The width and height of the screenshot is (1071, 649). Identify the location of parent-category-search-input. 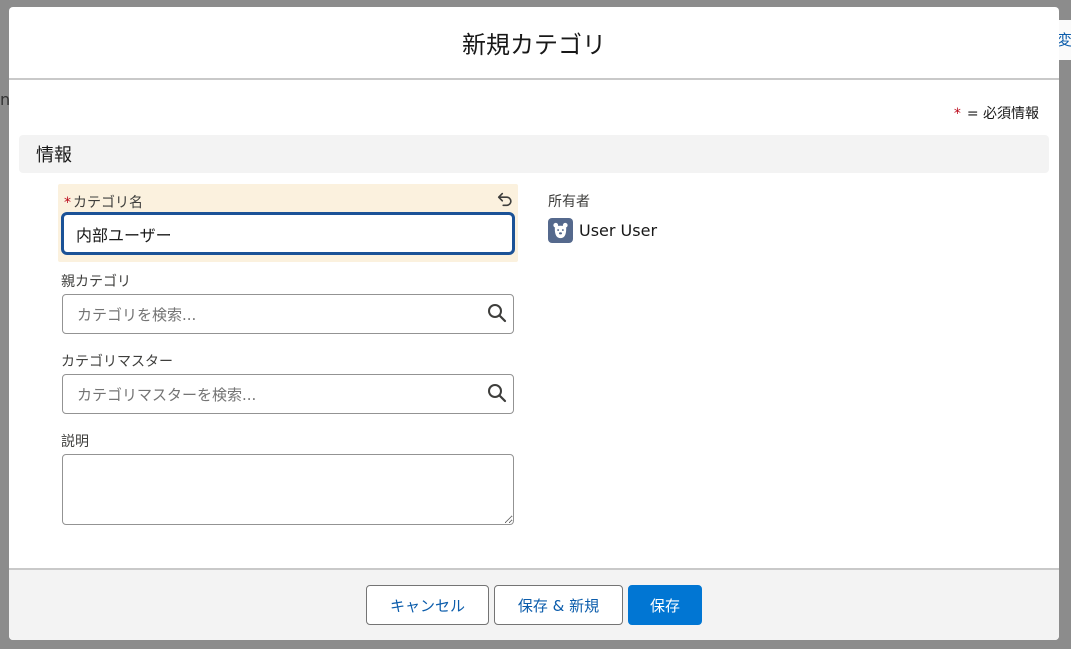
(288, 314).